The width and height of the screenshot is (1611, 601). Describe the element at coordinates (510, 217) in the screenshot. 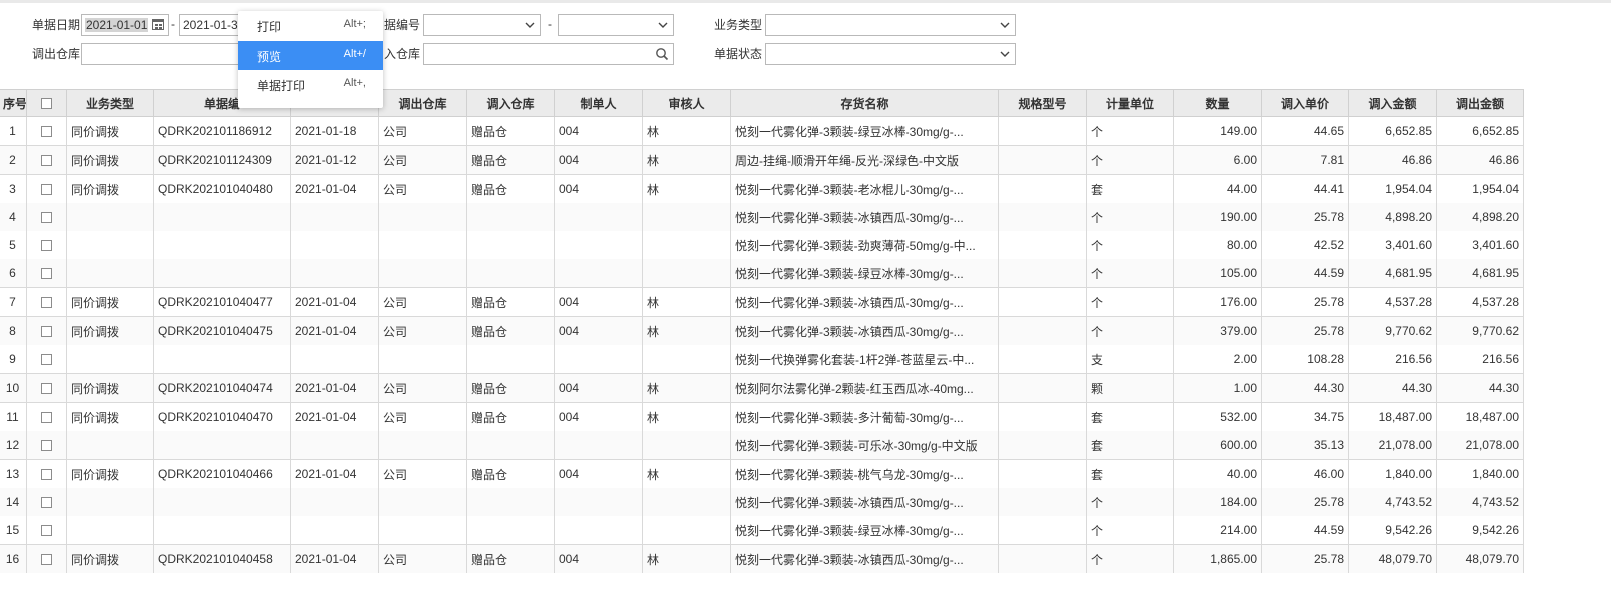

I see `cell-in-wh` at that location.